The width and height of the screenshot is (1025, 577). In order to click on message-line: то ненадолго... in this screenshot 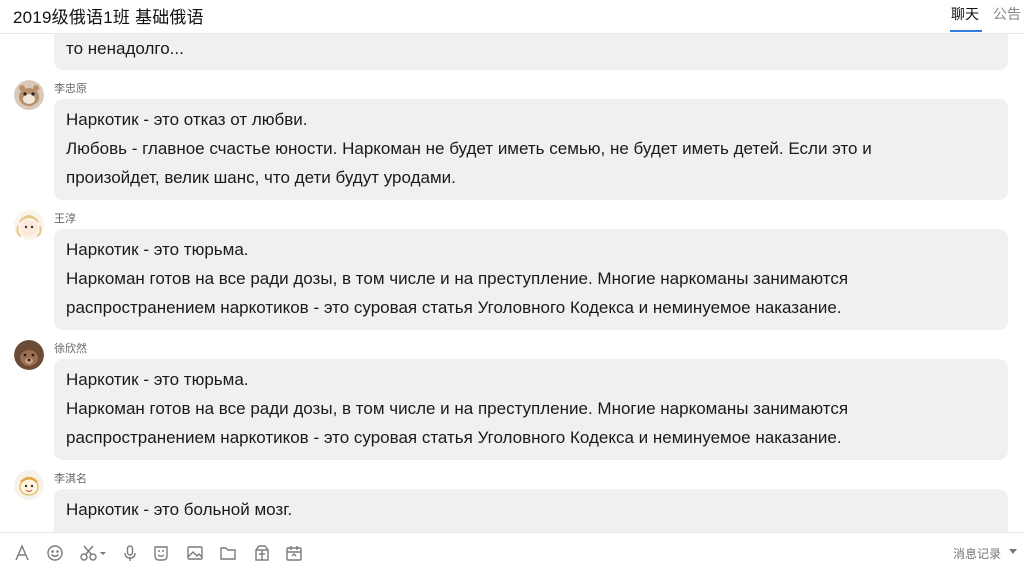, I will do `click(125, 48)`.